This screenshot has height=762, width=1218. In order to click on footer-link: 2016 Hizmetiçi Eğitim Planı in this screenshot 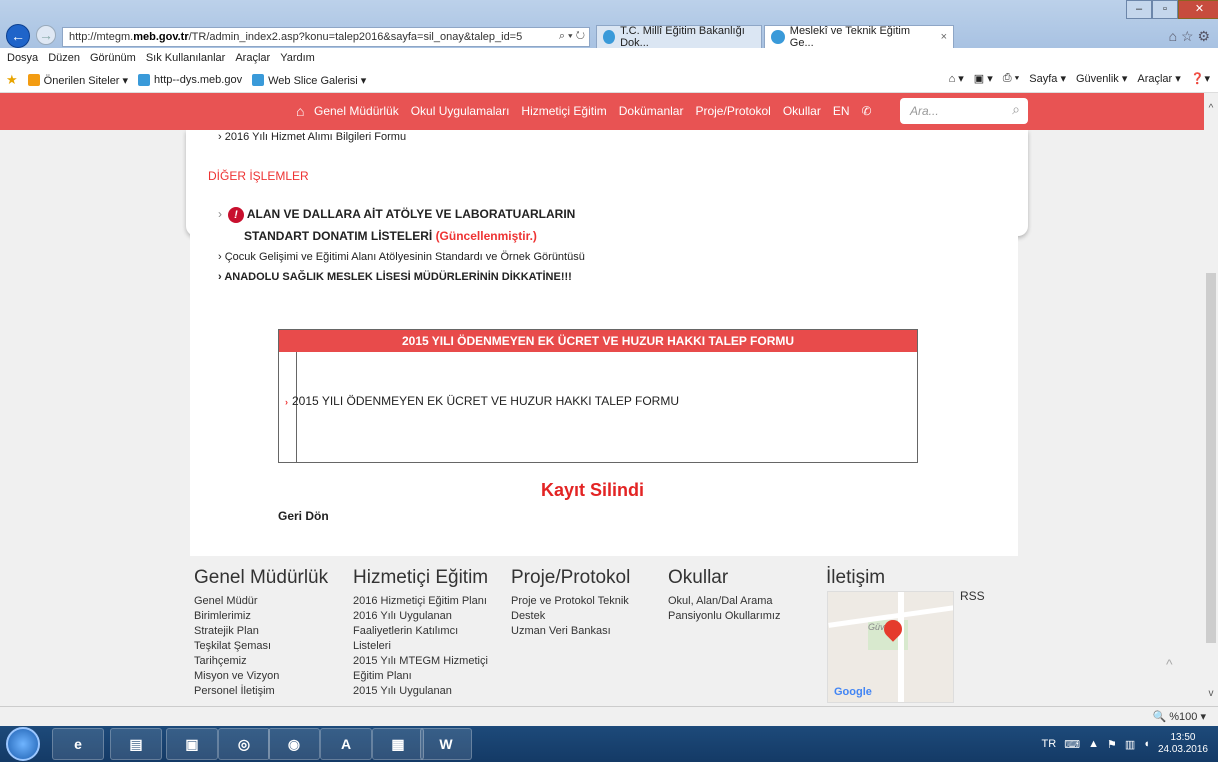, I will do `click(420, 601)`.